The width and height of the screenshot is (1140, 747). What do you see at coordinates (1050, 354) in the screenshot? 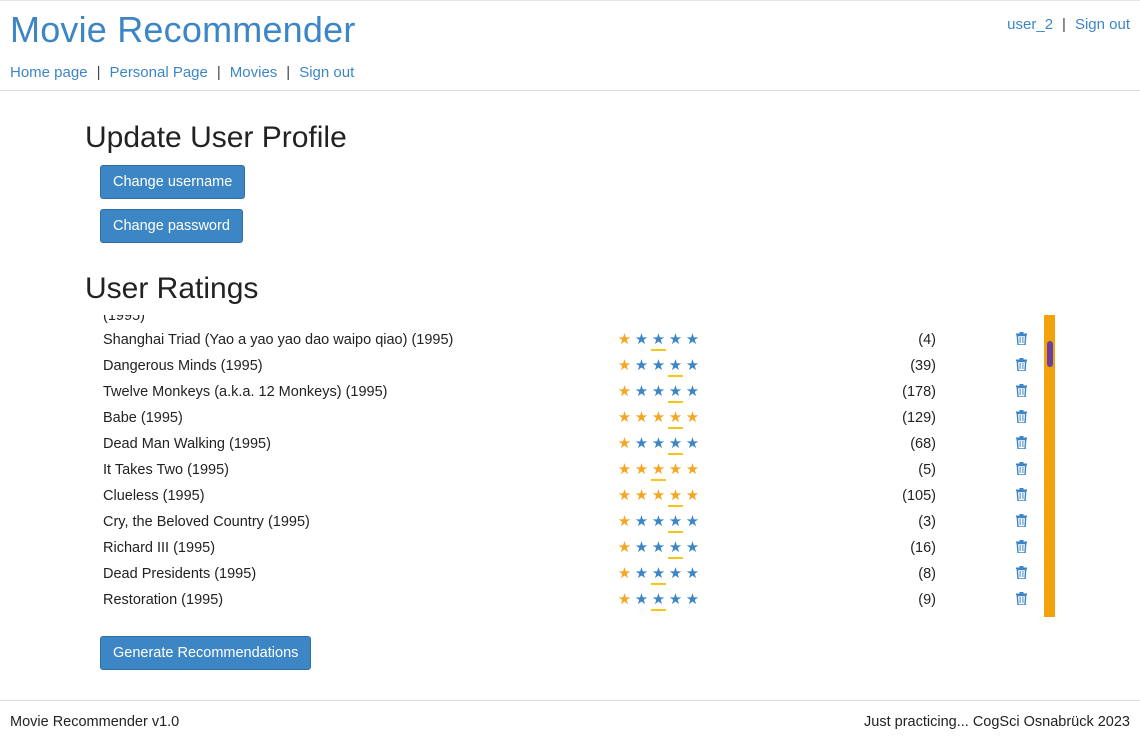
I see `scrollbar-thumb` at bounding box center [1050, 354].